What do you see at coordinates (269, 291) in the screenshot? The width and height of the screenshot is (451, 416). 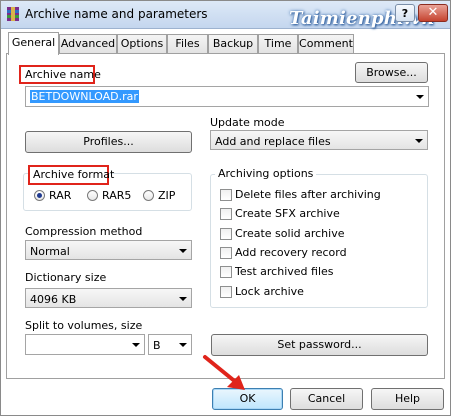 I see `lock-archive-label: Lock archive` at bounding box center [269, 291].